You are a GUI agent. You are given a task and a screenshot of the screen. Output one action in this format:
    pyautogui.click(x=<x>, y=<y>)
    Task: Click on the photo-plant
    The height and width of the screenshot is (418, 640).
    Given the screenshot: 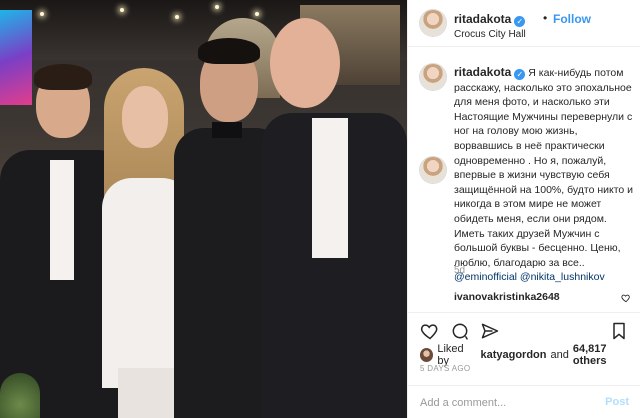 What is the action you would take?
    pyautogui.click(x=20, y=395)
    